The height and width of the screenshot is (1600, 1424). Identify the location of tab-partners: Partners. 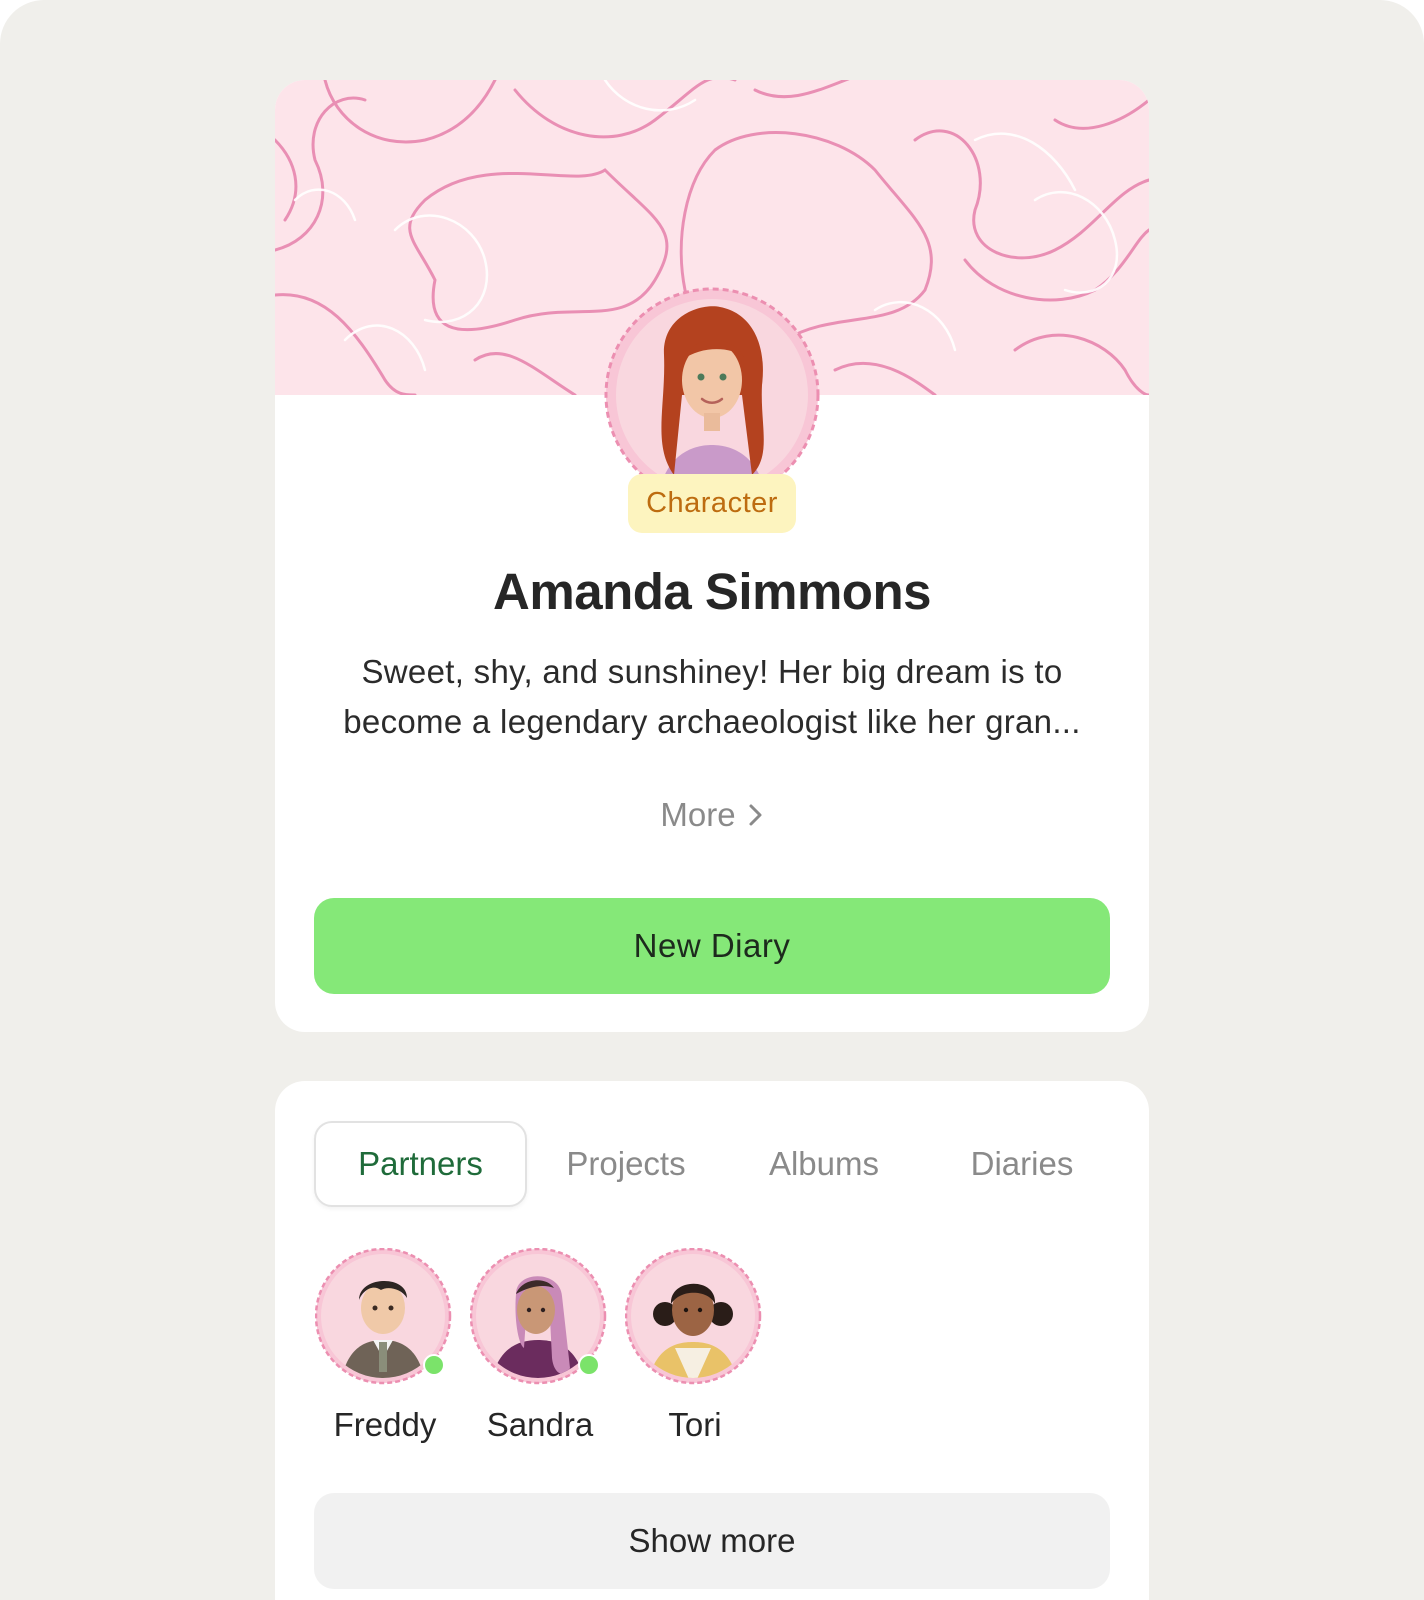
(420, 1164).